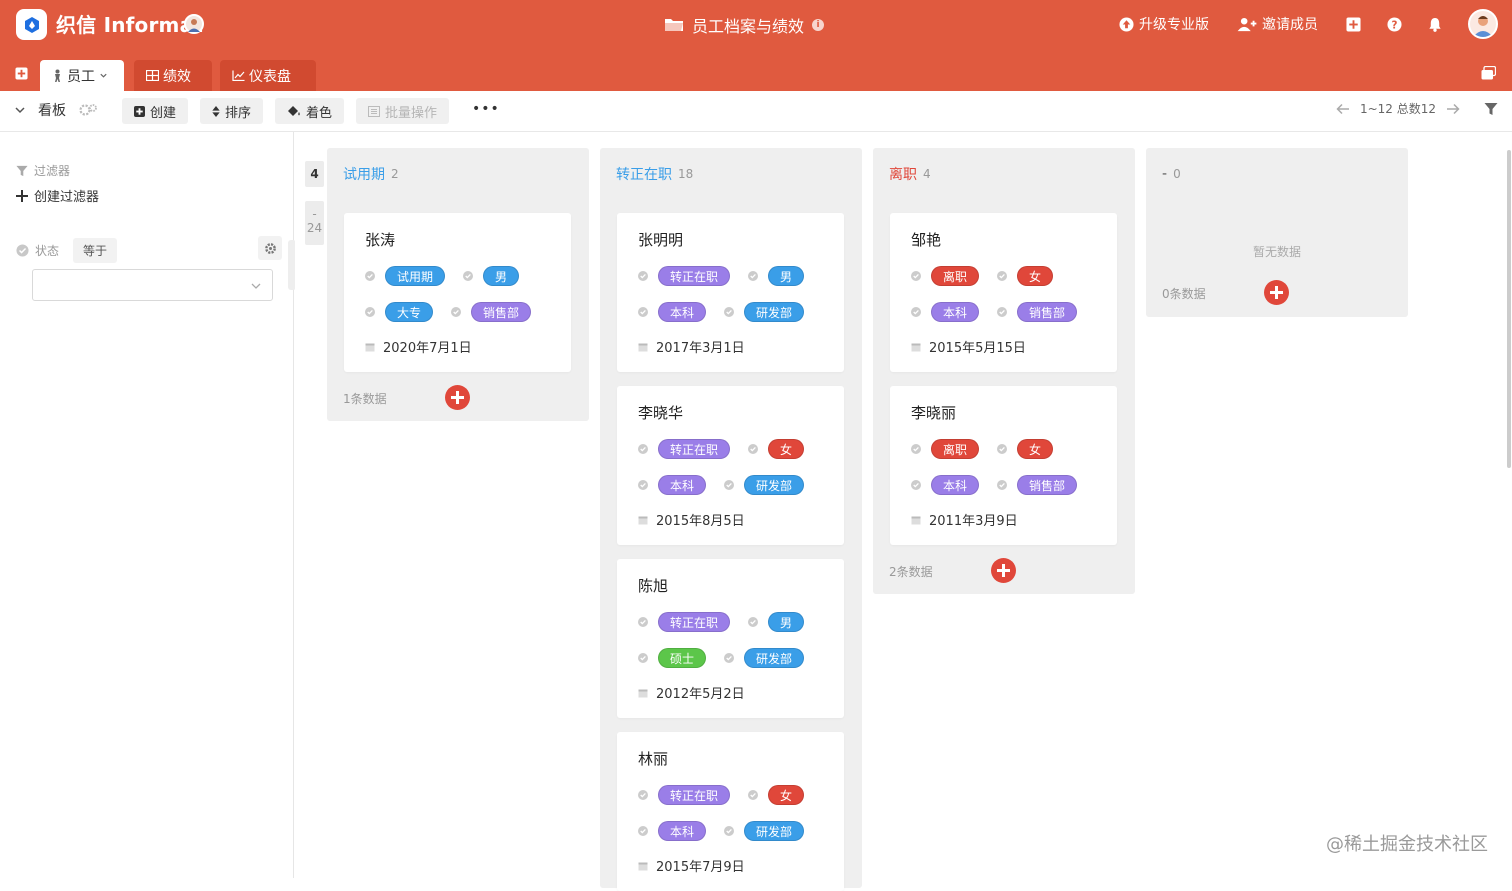 The width and height of the screenshot is (1512, 891). Describe the element at coordinates (270, 248) in the screenshot. I see `gear-icon` at that location.